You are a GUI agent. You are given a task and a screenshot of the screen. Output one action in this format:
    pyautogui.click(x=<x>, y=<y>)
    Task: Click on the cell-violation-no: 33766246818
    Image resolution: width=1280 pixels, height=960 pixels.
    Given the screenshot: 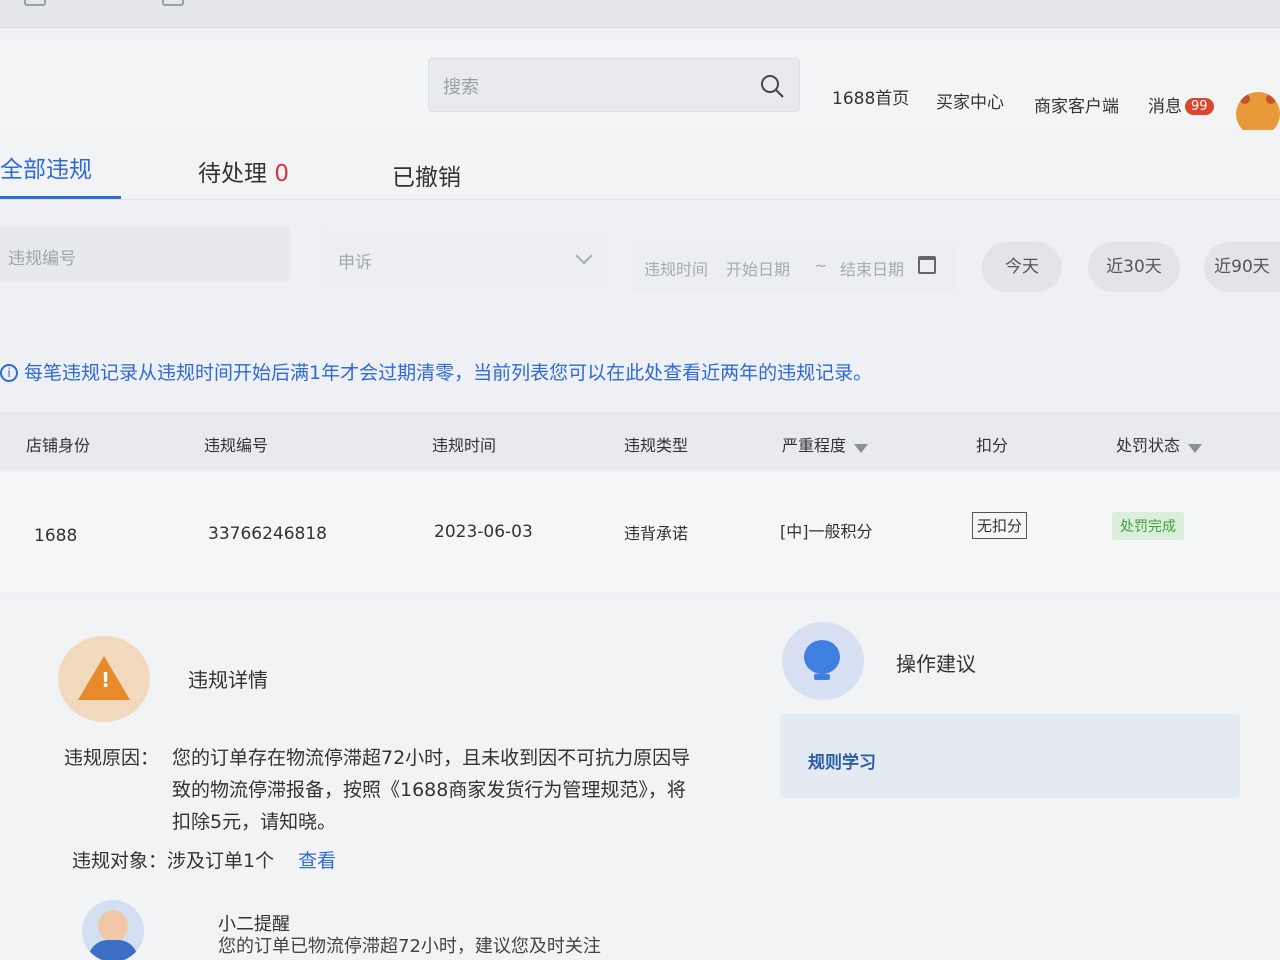 What is the action you would take?
    pyautogui.click(x=267, y=534)
    